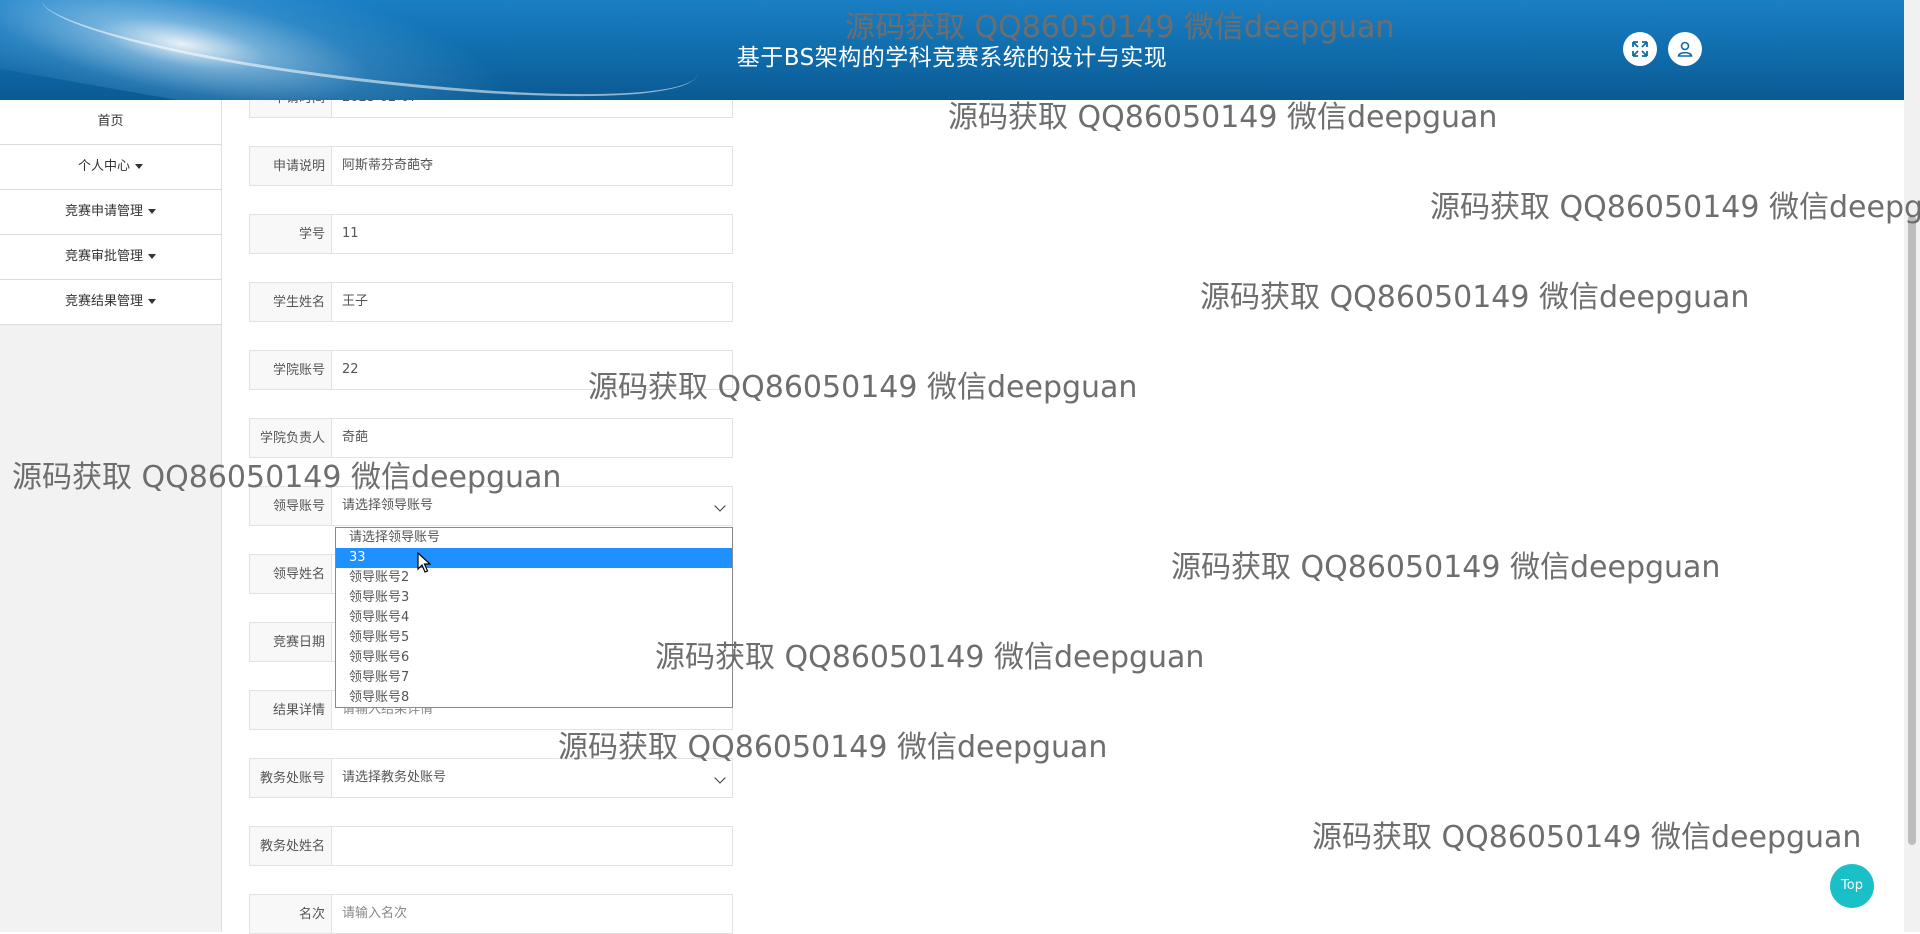 This screenshot has width=1920, height=934. I want to click on expand-icon, so click(1640, 49).